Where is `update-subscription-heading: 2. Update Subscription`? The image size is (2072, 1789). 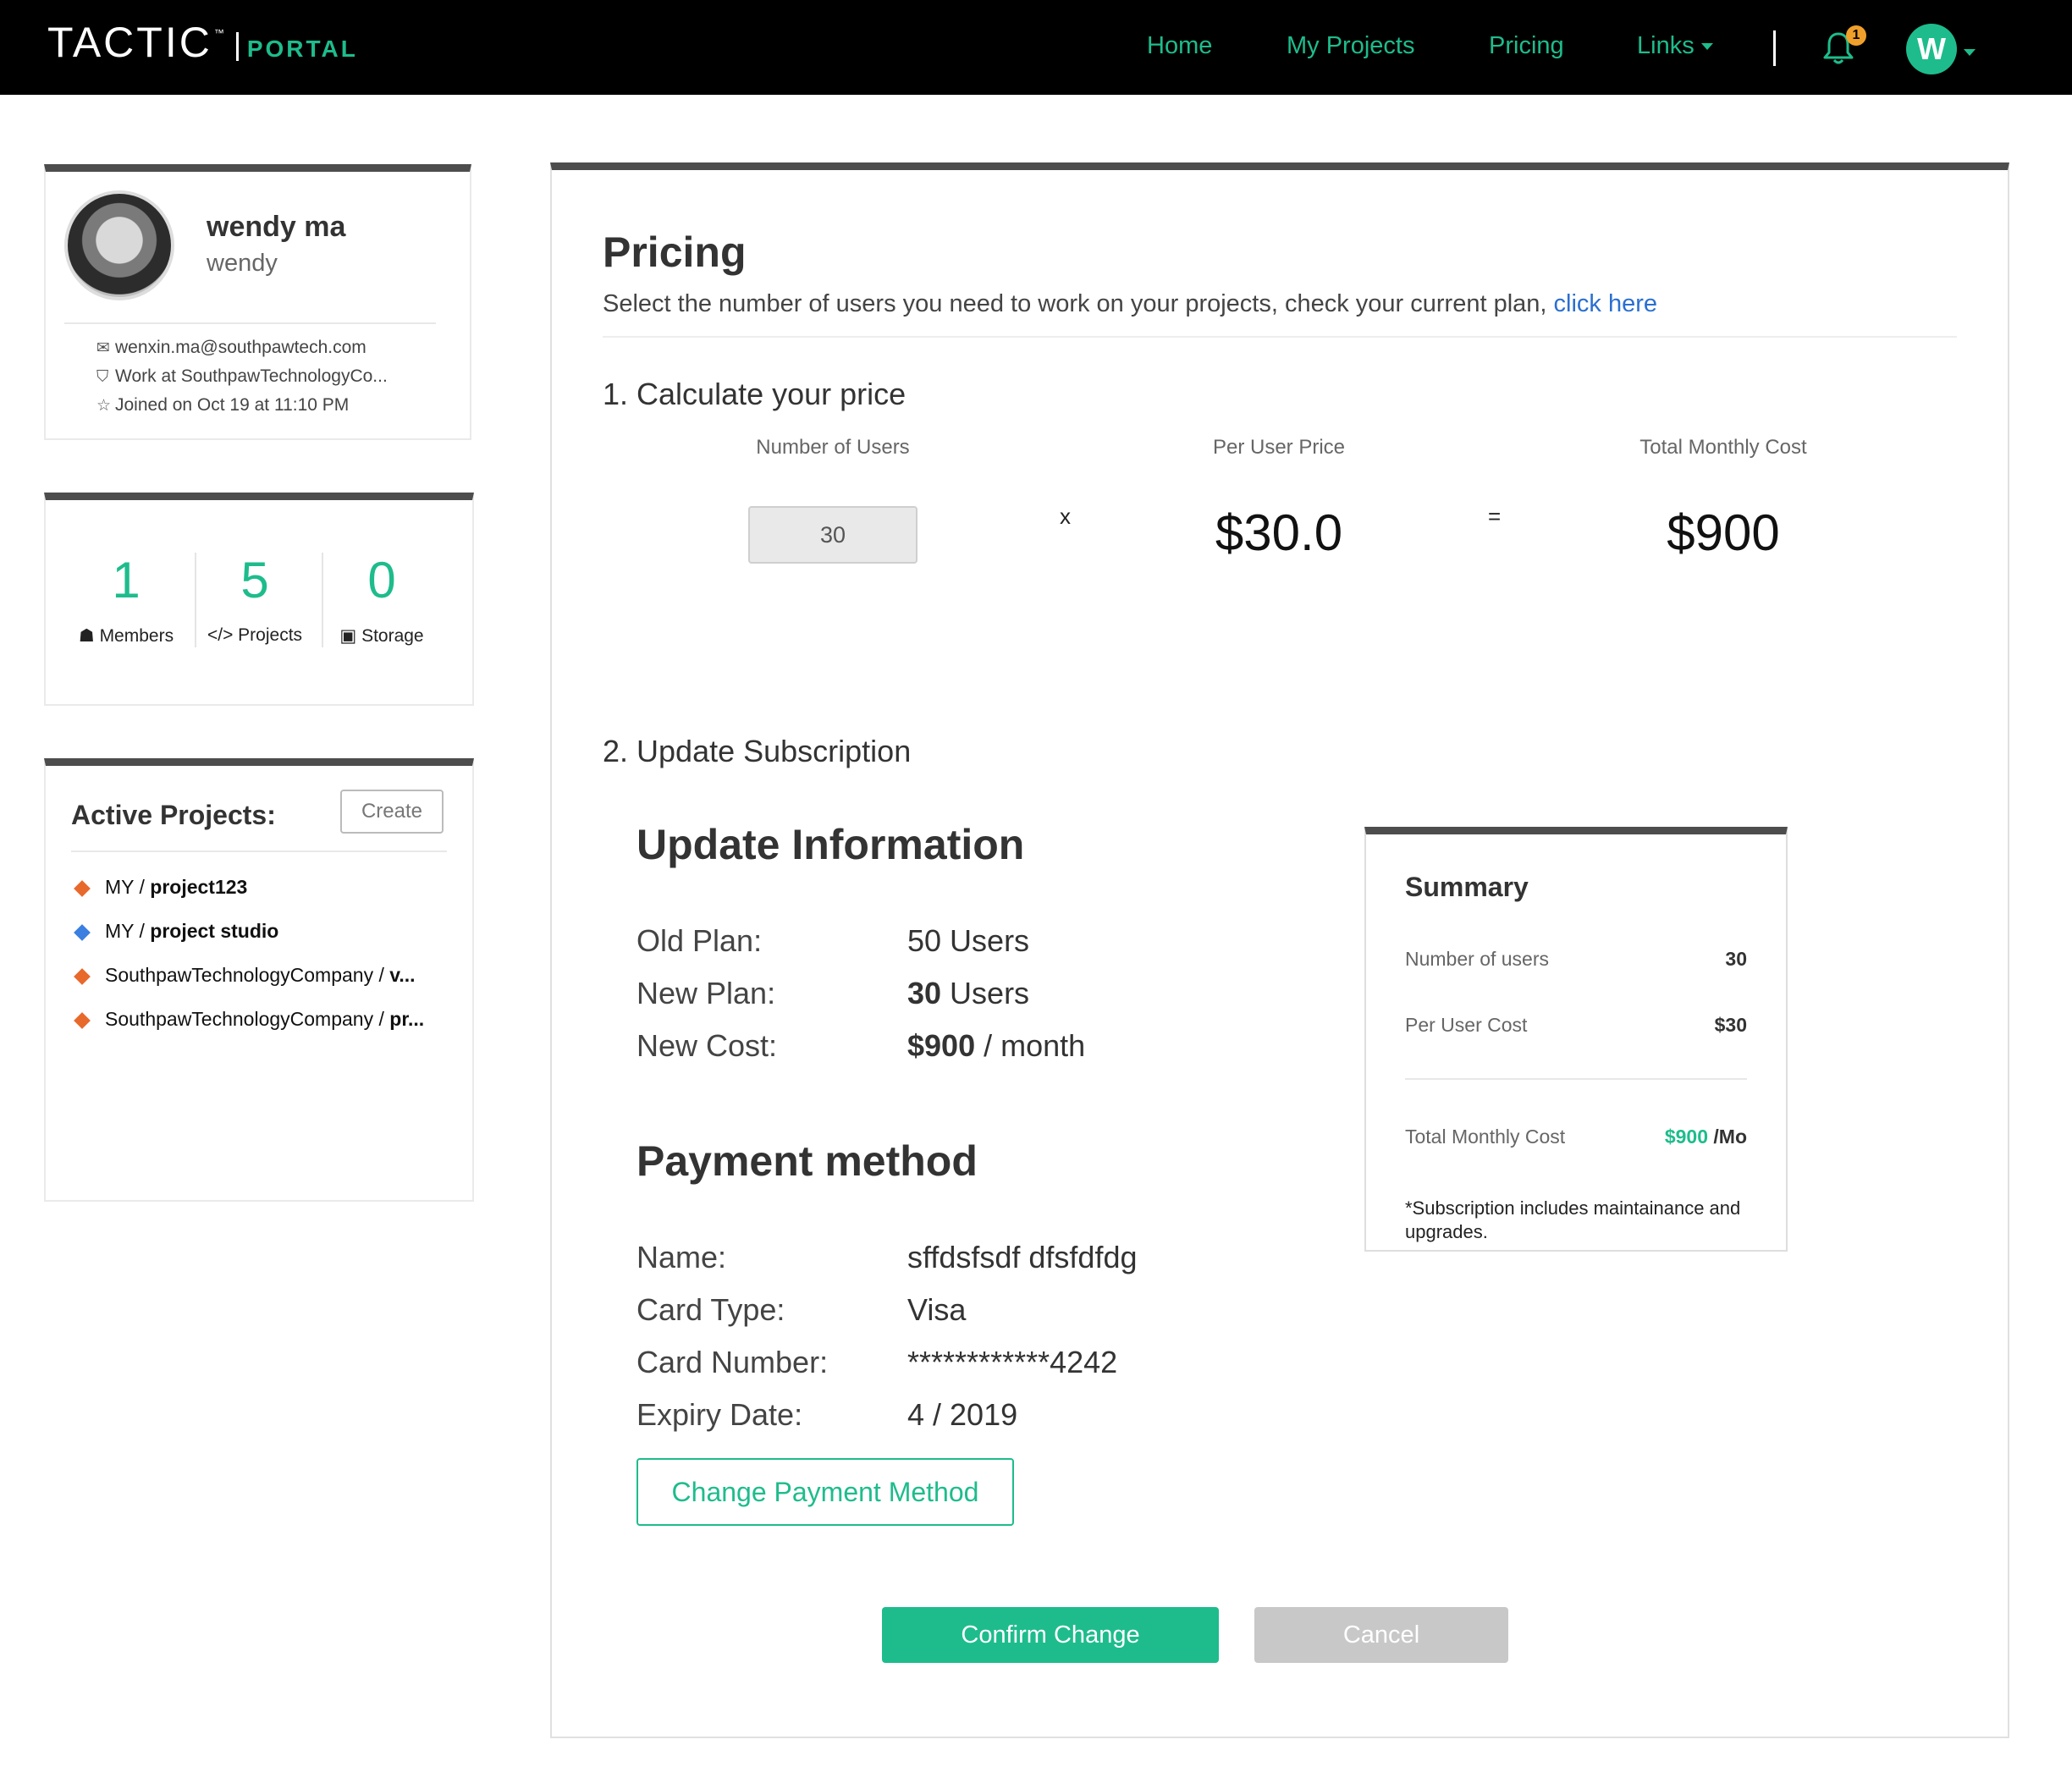
update-subscription-heading: 2. Update Subscription is located at coordinates (758, 751).